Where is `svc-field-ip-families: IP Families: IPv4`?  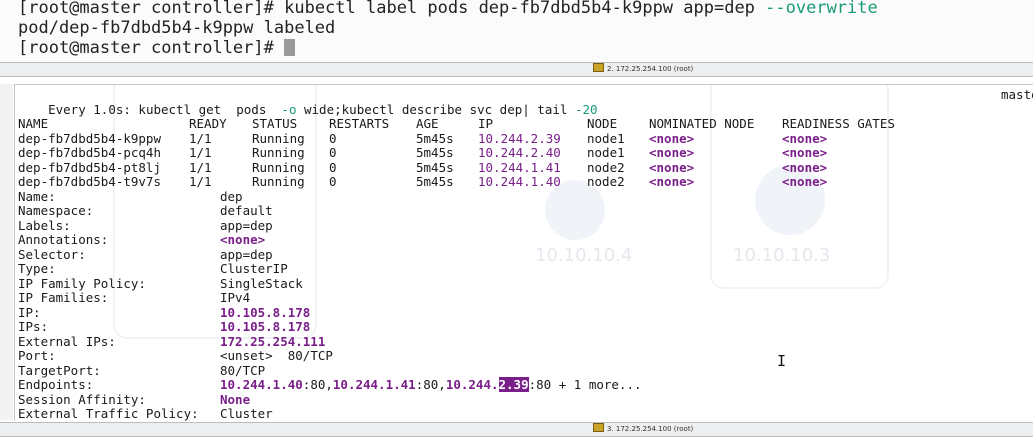 svc-field-ip-families: IP Families: IPv4 is located at coordinates (368, 298).